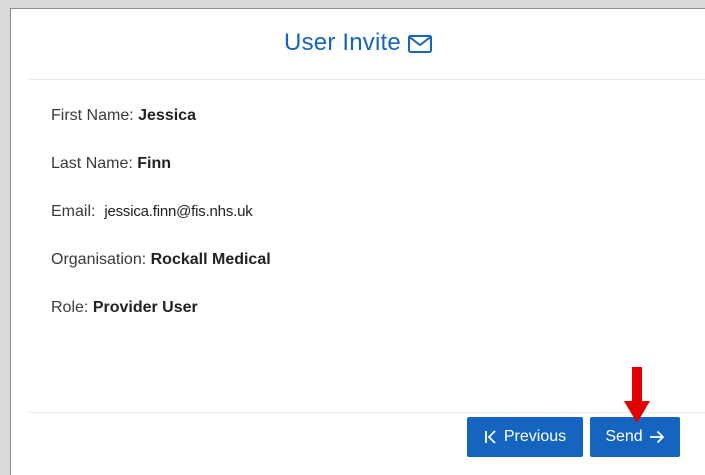  I want to click on dialog-header: User Invite, so click(358, 43).